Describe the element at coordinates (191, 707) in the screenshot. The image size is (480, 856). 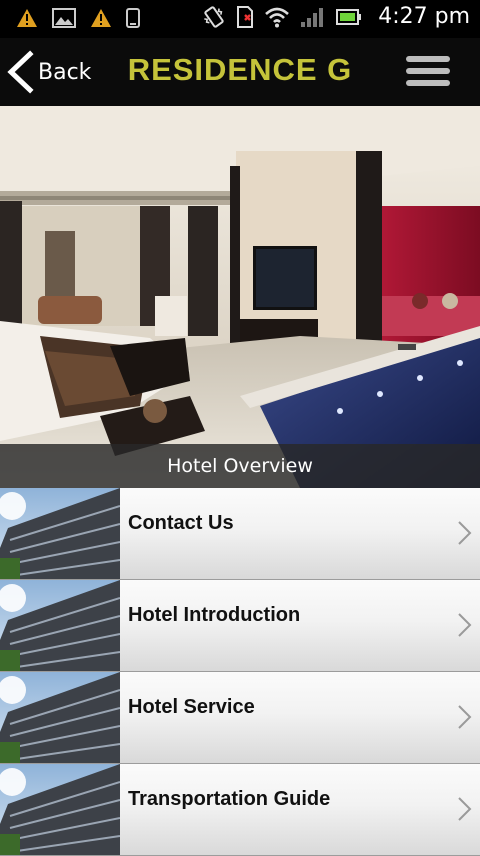
I see `list-item-label: Hotel Service` at that location.